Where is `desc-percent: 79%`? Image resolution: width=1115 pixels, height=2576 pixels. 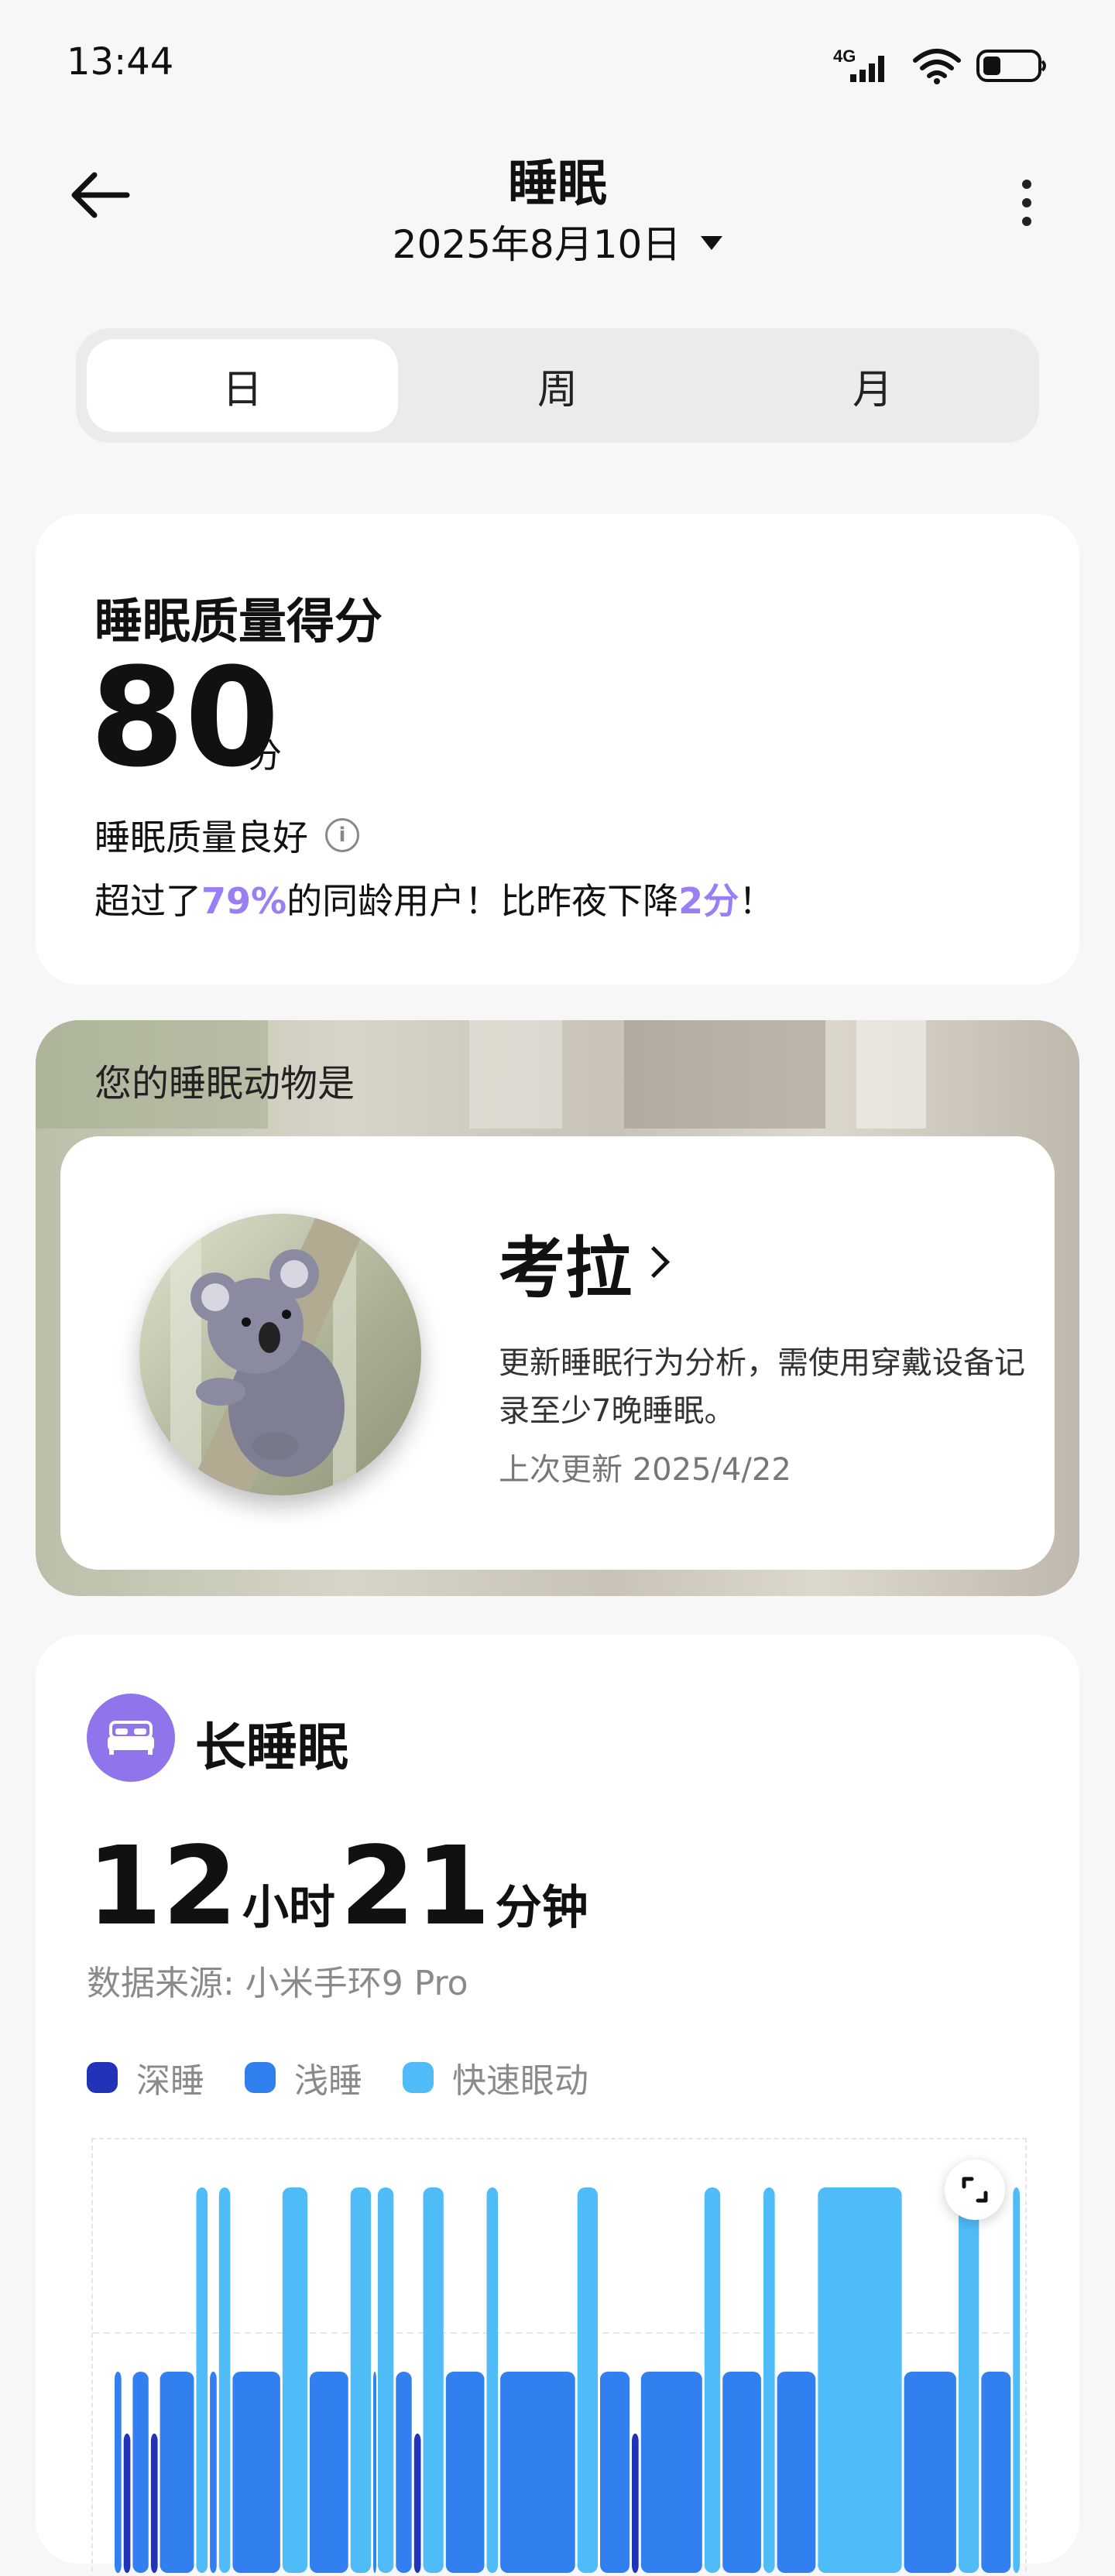
desc-percent: 79% is located at coordinates (244, 901).